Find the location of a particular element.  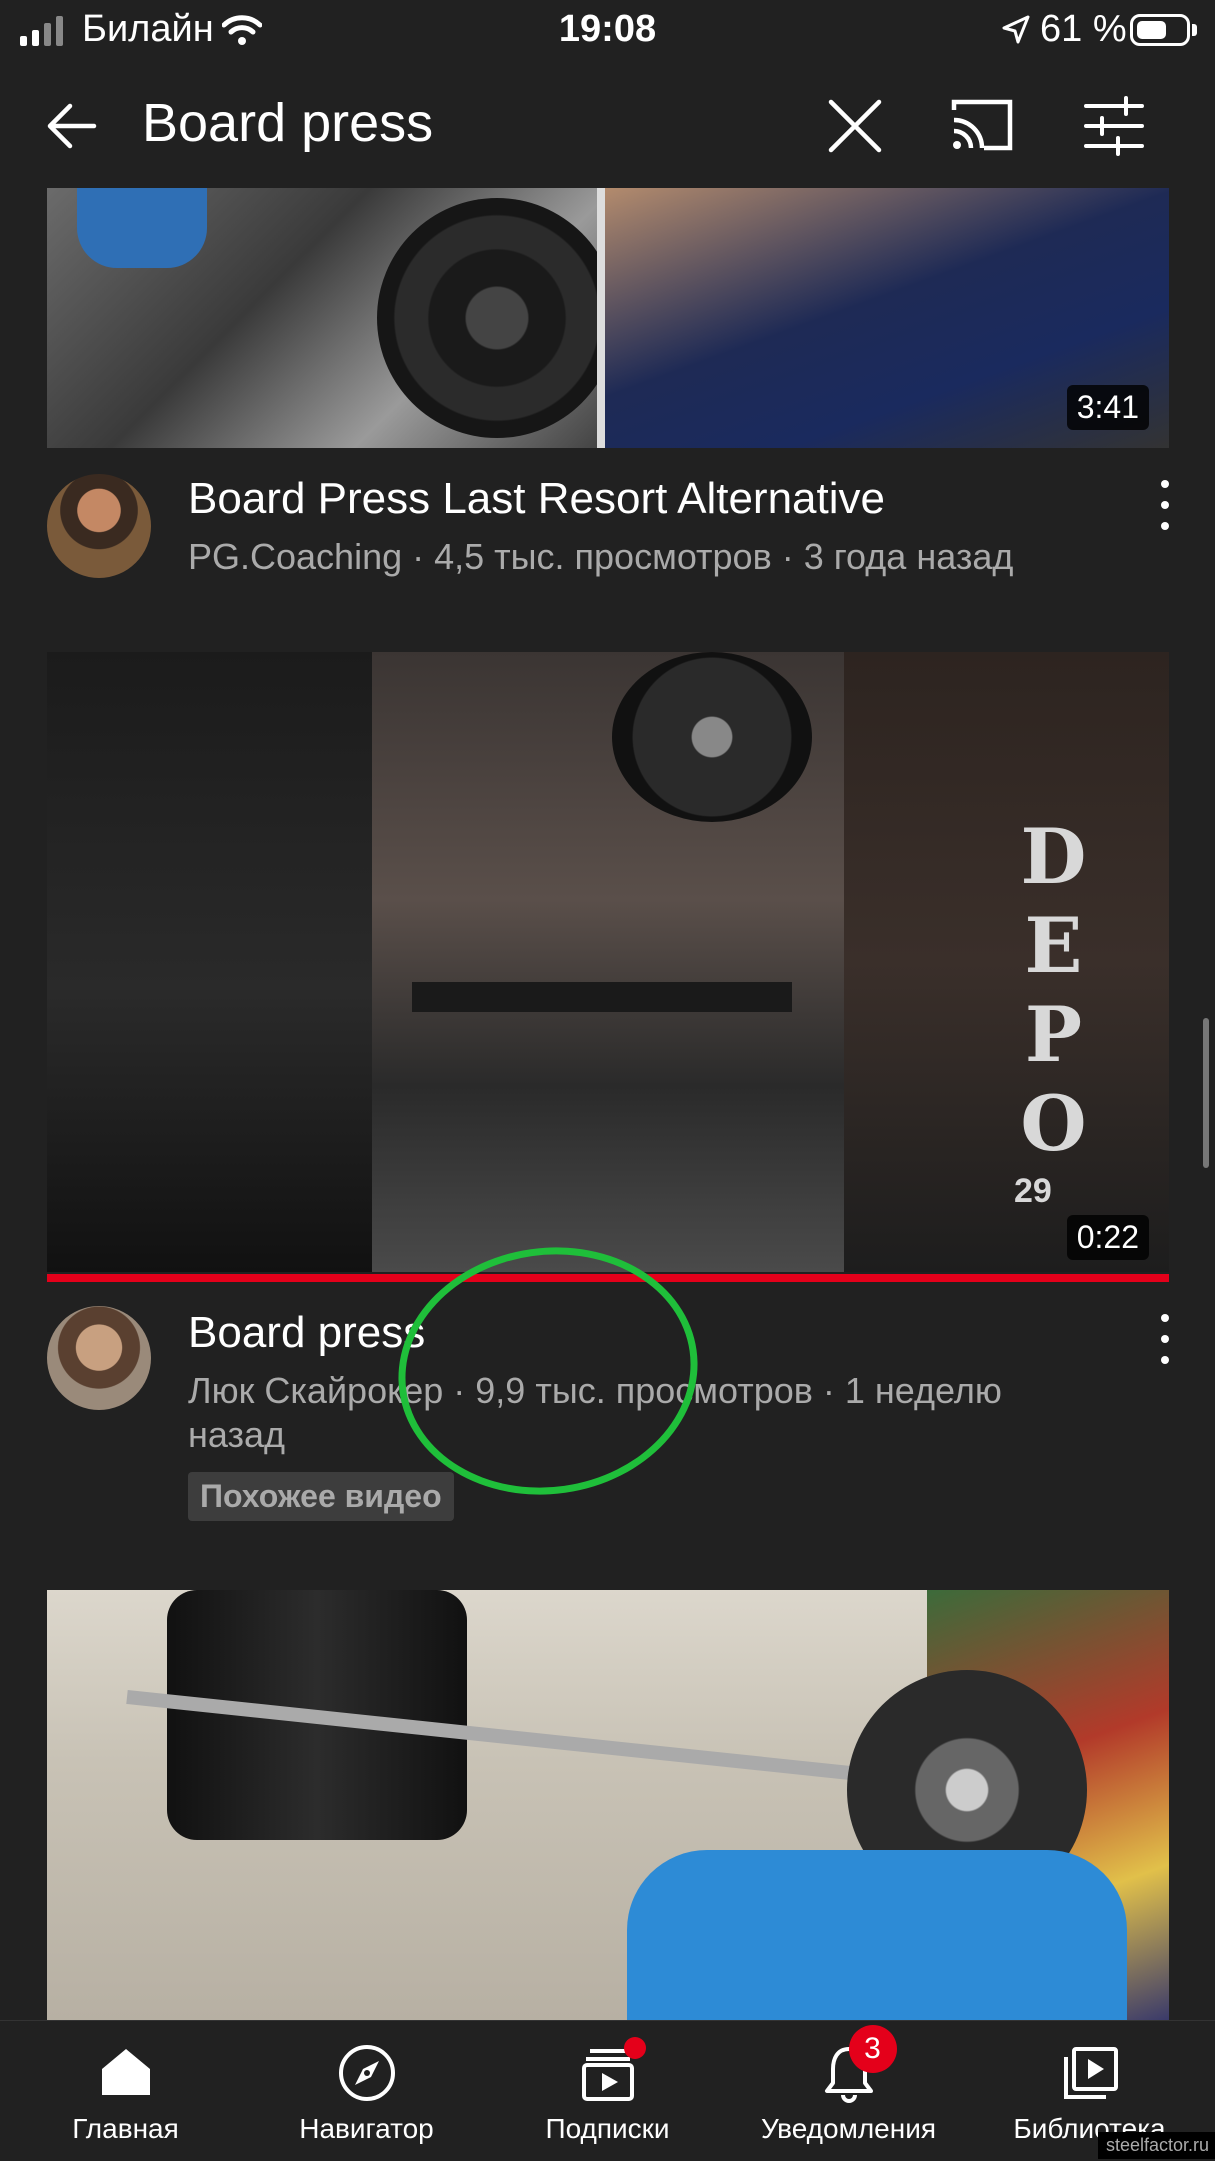

video-title: Board press is located at coordinates (306, 1333).